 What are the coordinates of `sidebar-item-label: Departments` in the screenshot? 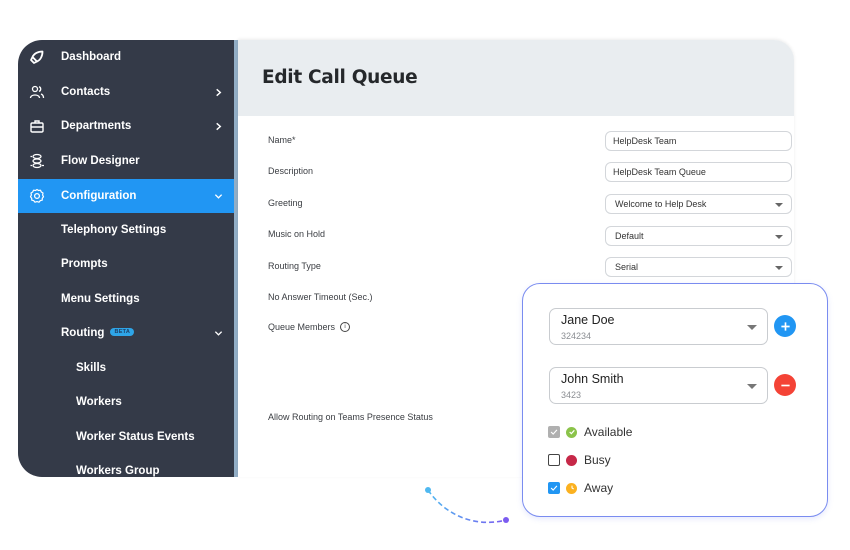 It's located at (96, 126).